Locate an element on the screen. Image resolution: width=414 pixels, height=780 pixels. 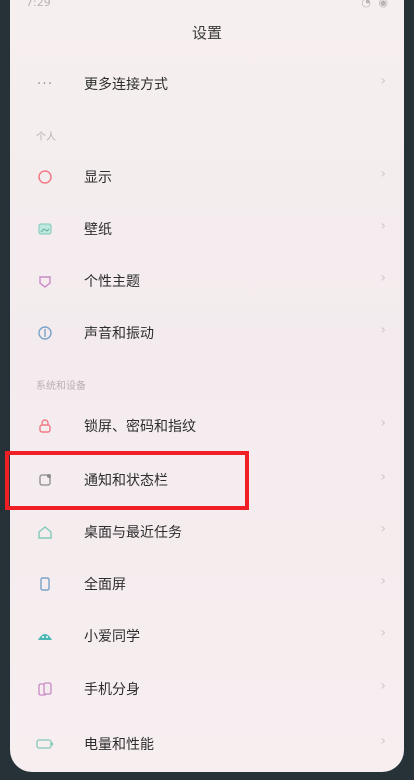
status-time: 7:29 is located at coordinates (38, 4).